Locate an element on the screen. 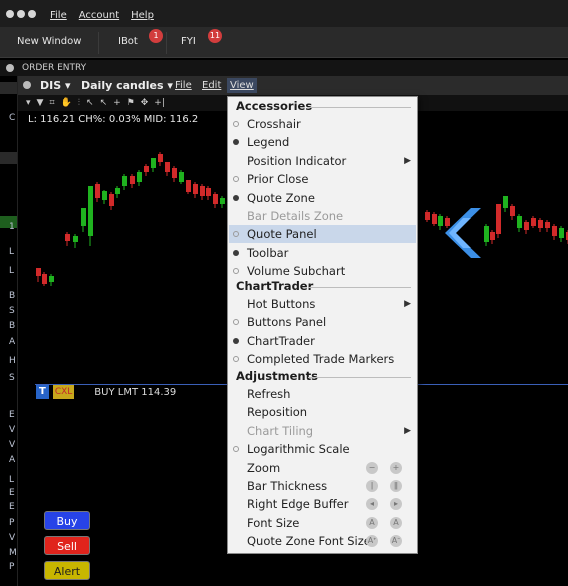  menu-item-font-size: Font Size A A is located at coordinates (322, 523).